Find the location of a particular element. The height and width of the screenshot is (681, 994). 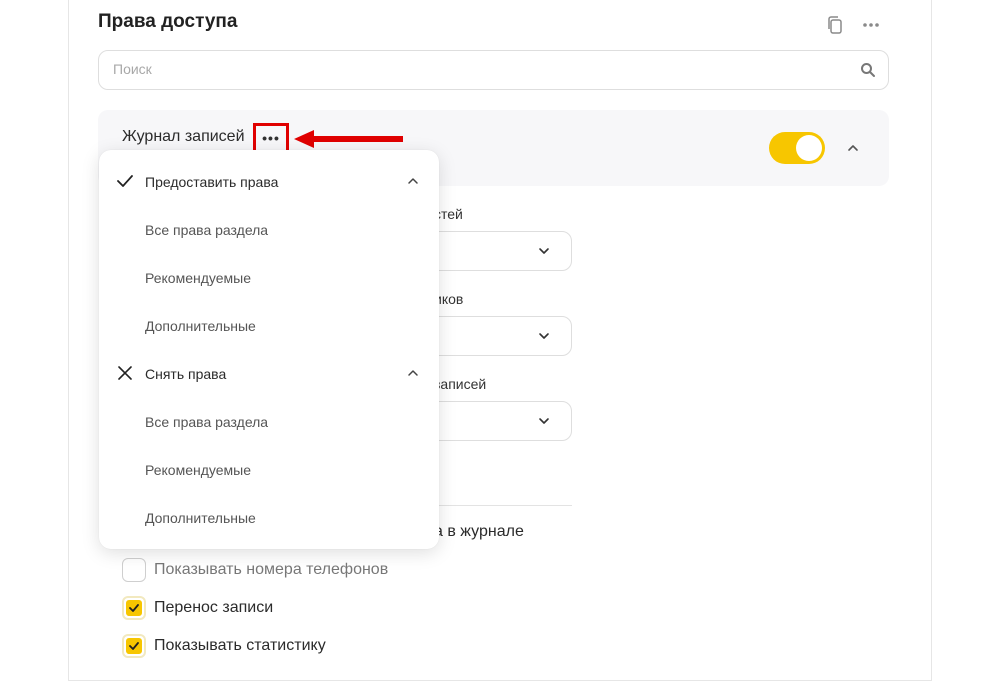

menu-item-grant-rights: Предоставить права is located at coordinates (269, 182).